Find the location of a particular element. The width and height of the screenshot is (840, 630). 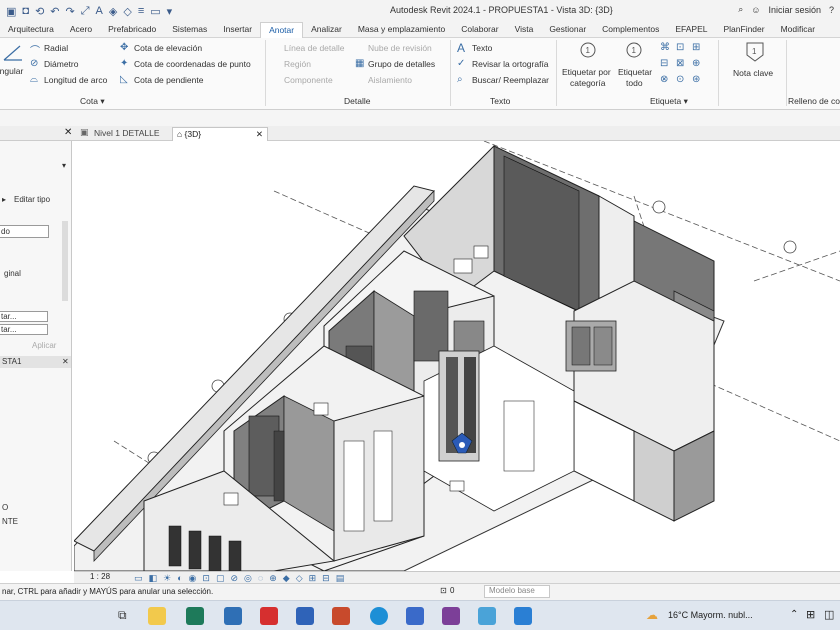

tab-insertar: Insertar is located at coordinates (237, 30).